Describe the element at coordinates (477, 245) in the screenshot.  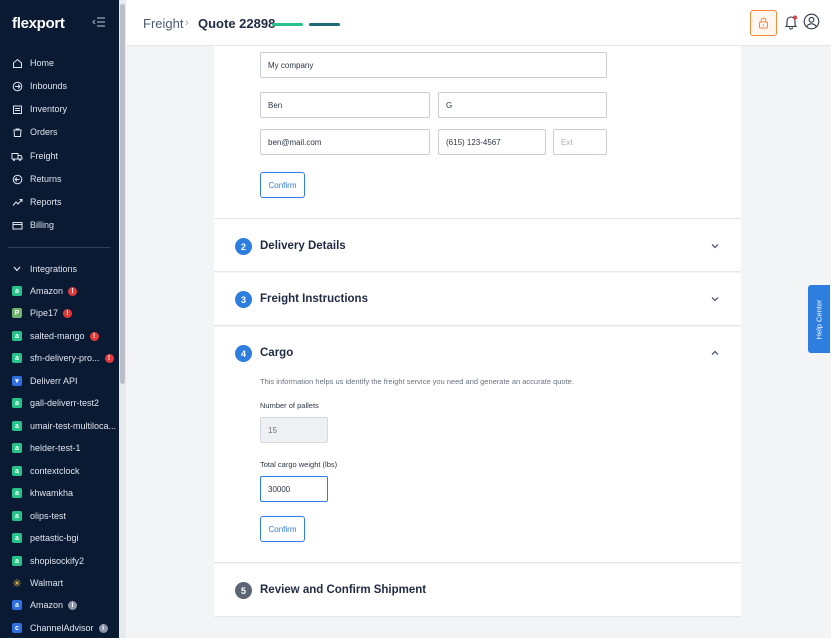
I see `delivery-details-section: 2 Delivery Details` at that location.